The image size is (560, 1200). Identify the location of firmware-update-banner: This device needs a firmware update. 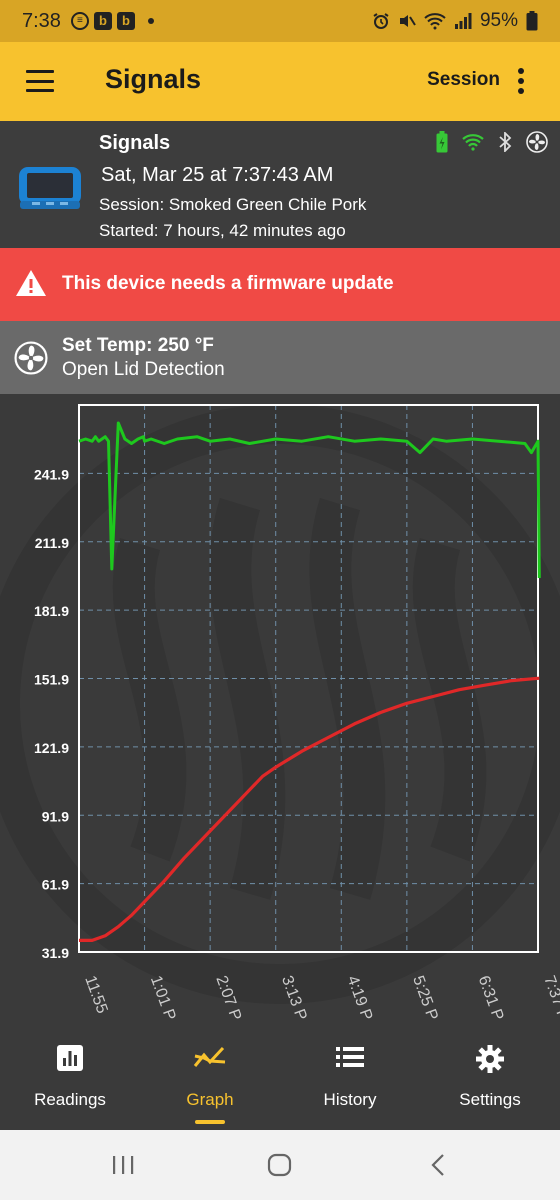
(280, 284).